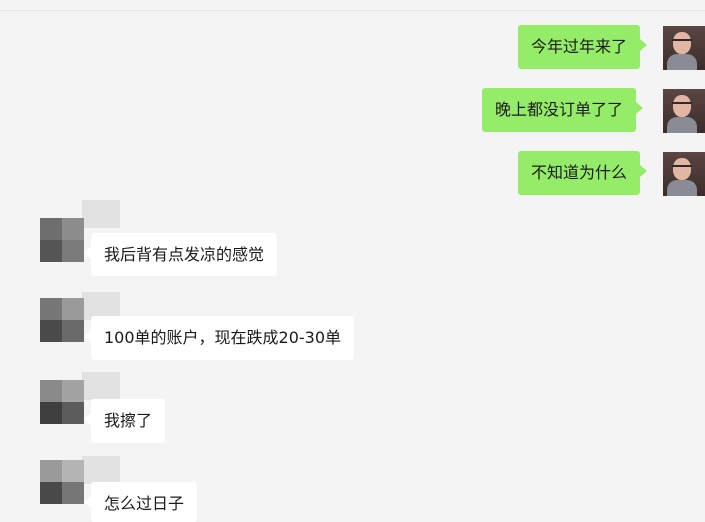 Image resolution: width=705 pixels, height=522 pixels. I want to click on message-text: 我后背有点发凉的感觉, so click(184, 254).